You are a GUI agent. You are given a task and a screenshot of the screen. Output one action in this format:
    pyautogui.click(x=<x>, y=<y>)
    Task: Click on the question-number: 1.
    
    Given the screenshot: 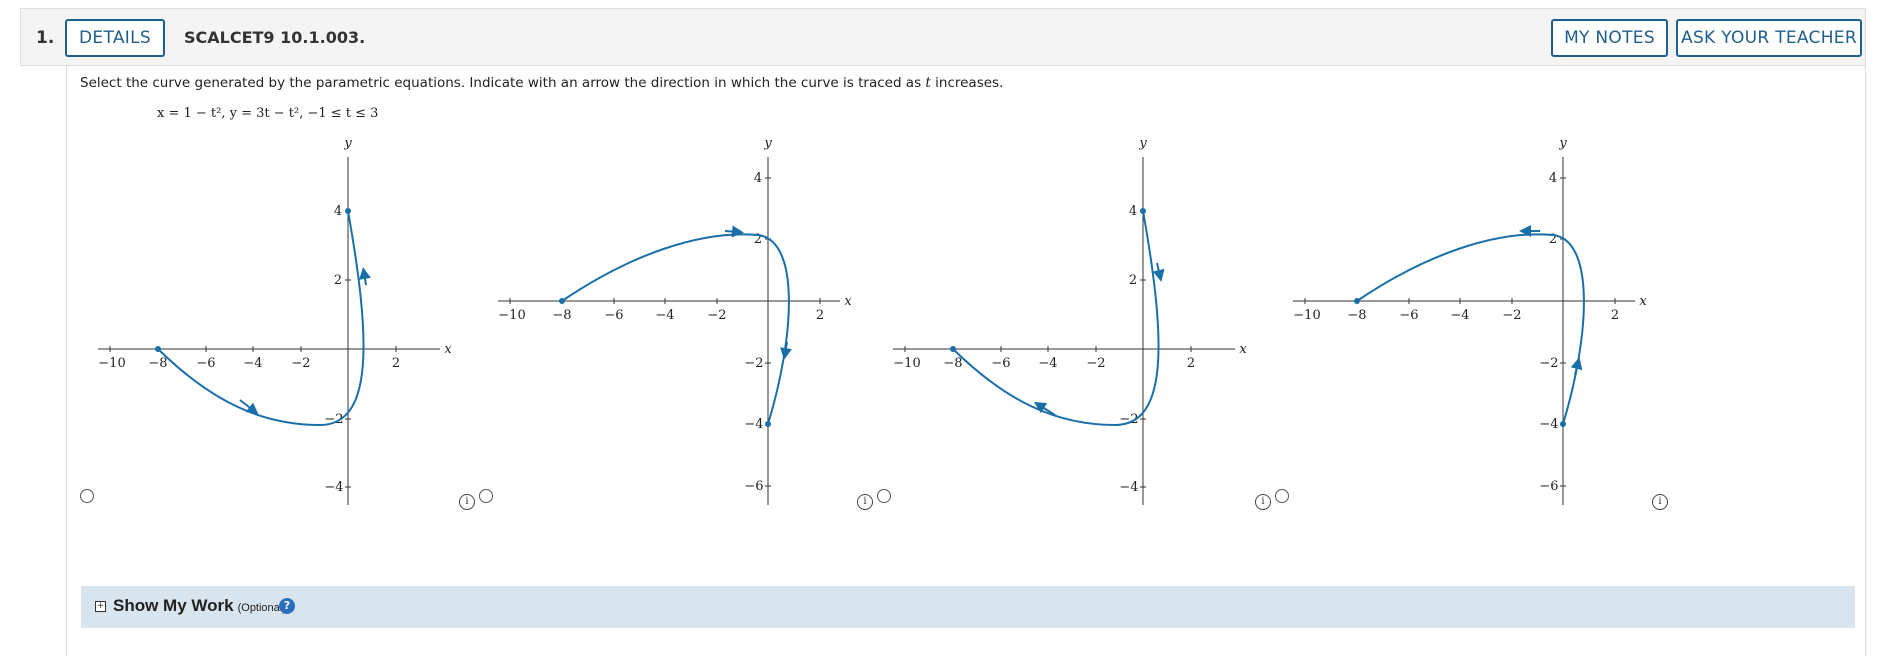 What is the action you would take?
    pyautogui.click(x=45, y=38)
    